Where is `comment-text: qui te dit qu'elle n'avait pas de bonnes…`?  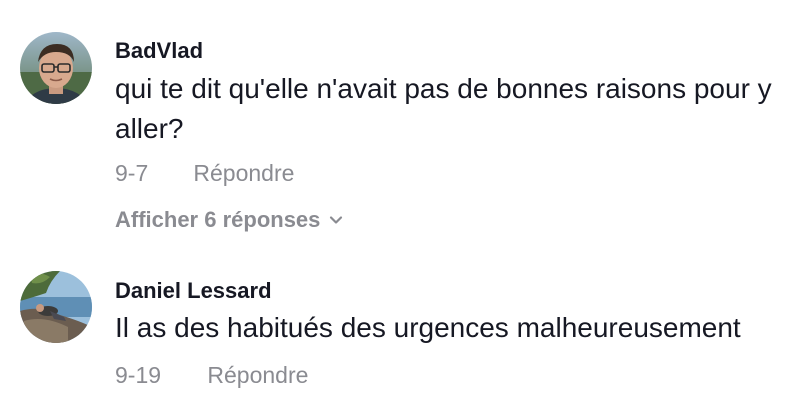 comment-text: qui te dit qu'elle n'avait pas de bonnes… is located at coordinates (443, 108).